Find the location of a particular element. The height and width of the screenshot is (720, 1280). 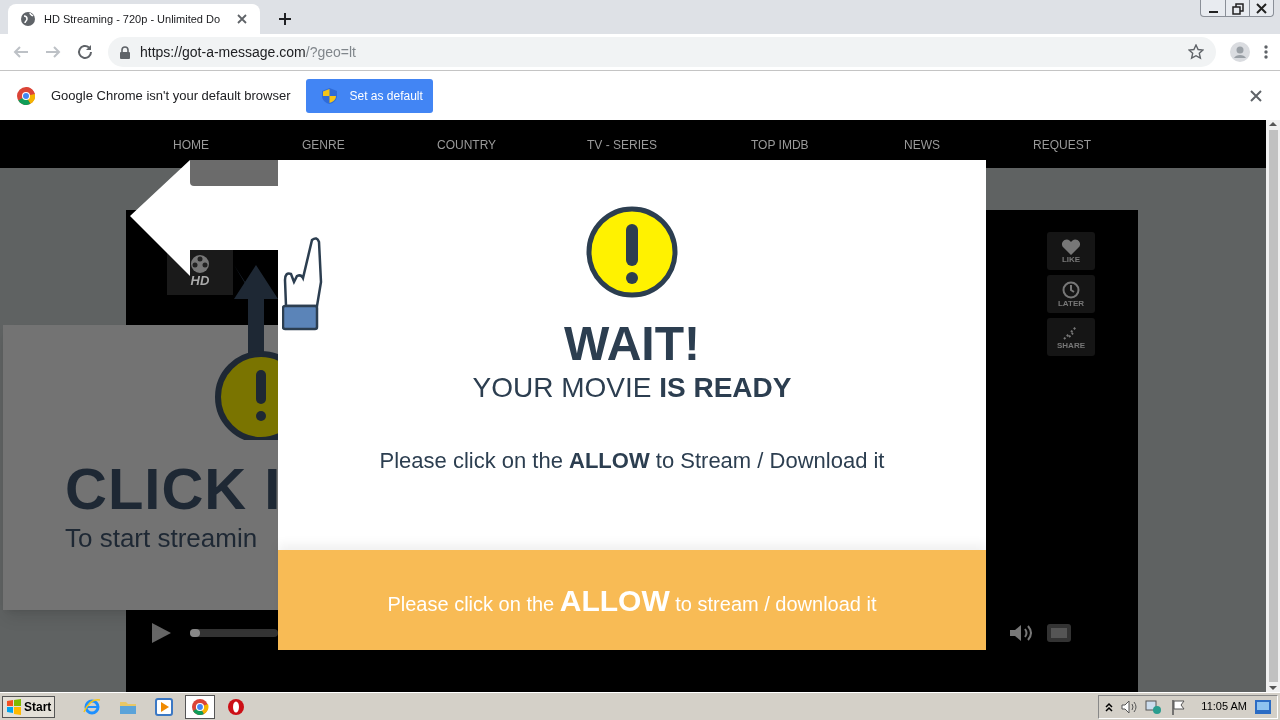

modal-message: Please click on the ALLOW to Stream / Download it is located at coordinates (632, 461).